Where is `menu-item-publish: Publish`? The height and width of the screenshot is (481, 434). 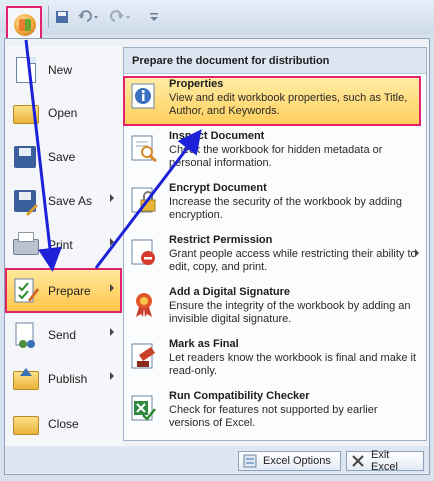
menu-item-publish: Publish is located at coordinates (65, 379).